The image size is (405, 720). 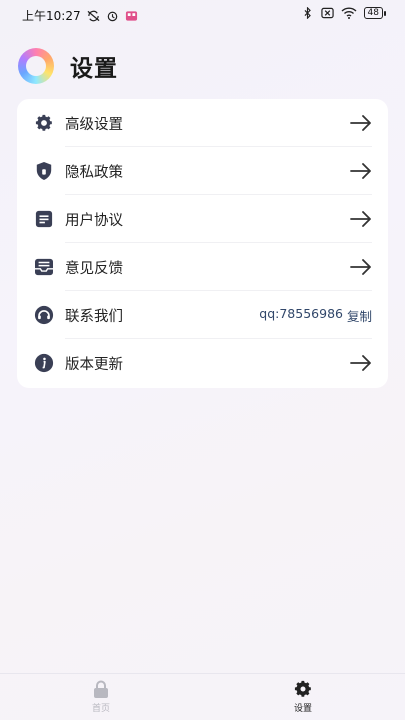 What do you see at coordinates (94, 220) in the screenshot?
I see `settings-item-label: 用户协议` at bounding box center [94, 220].